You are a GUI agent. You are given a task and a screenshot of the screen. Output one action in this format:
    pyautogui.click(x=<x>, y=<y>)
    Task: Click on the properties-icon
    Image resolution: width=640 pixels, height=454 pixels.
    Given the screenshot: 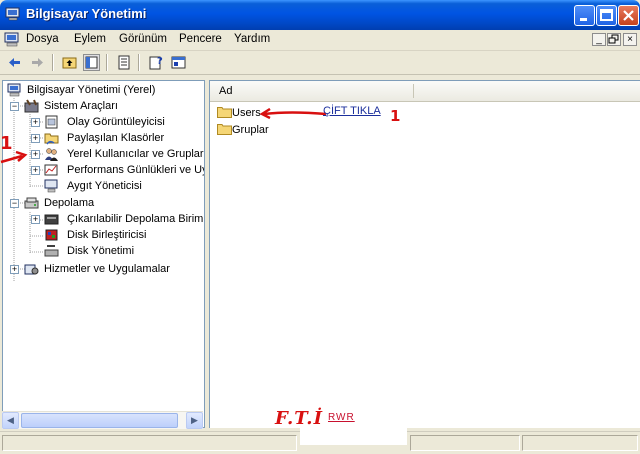 What is the action you would take?
    pyautogui.click(x=178, y=62)
    